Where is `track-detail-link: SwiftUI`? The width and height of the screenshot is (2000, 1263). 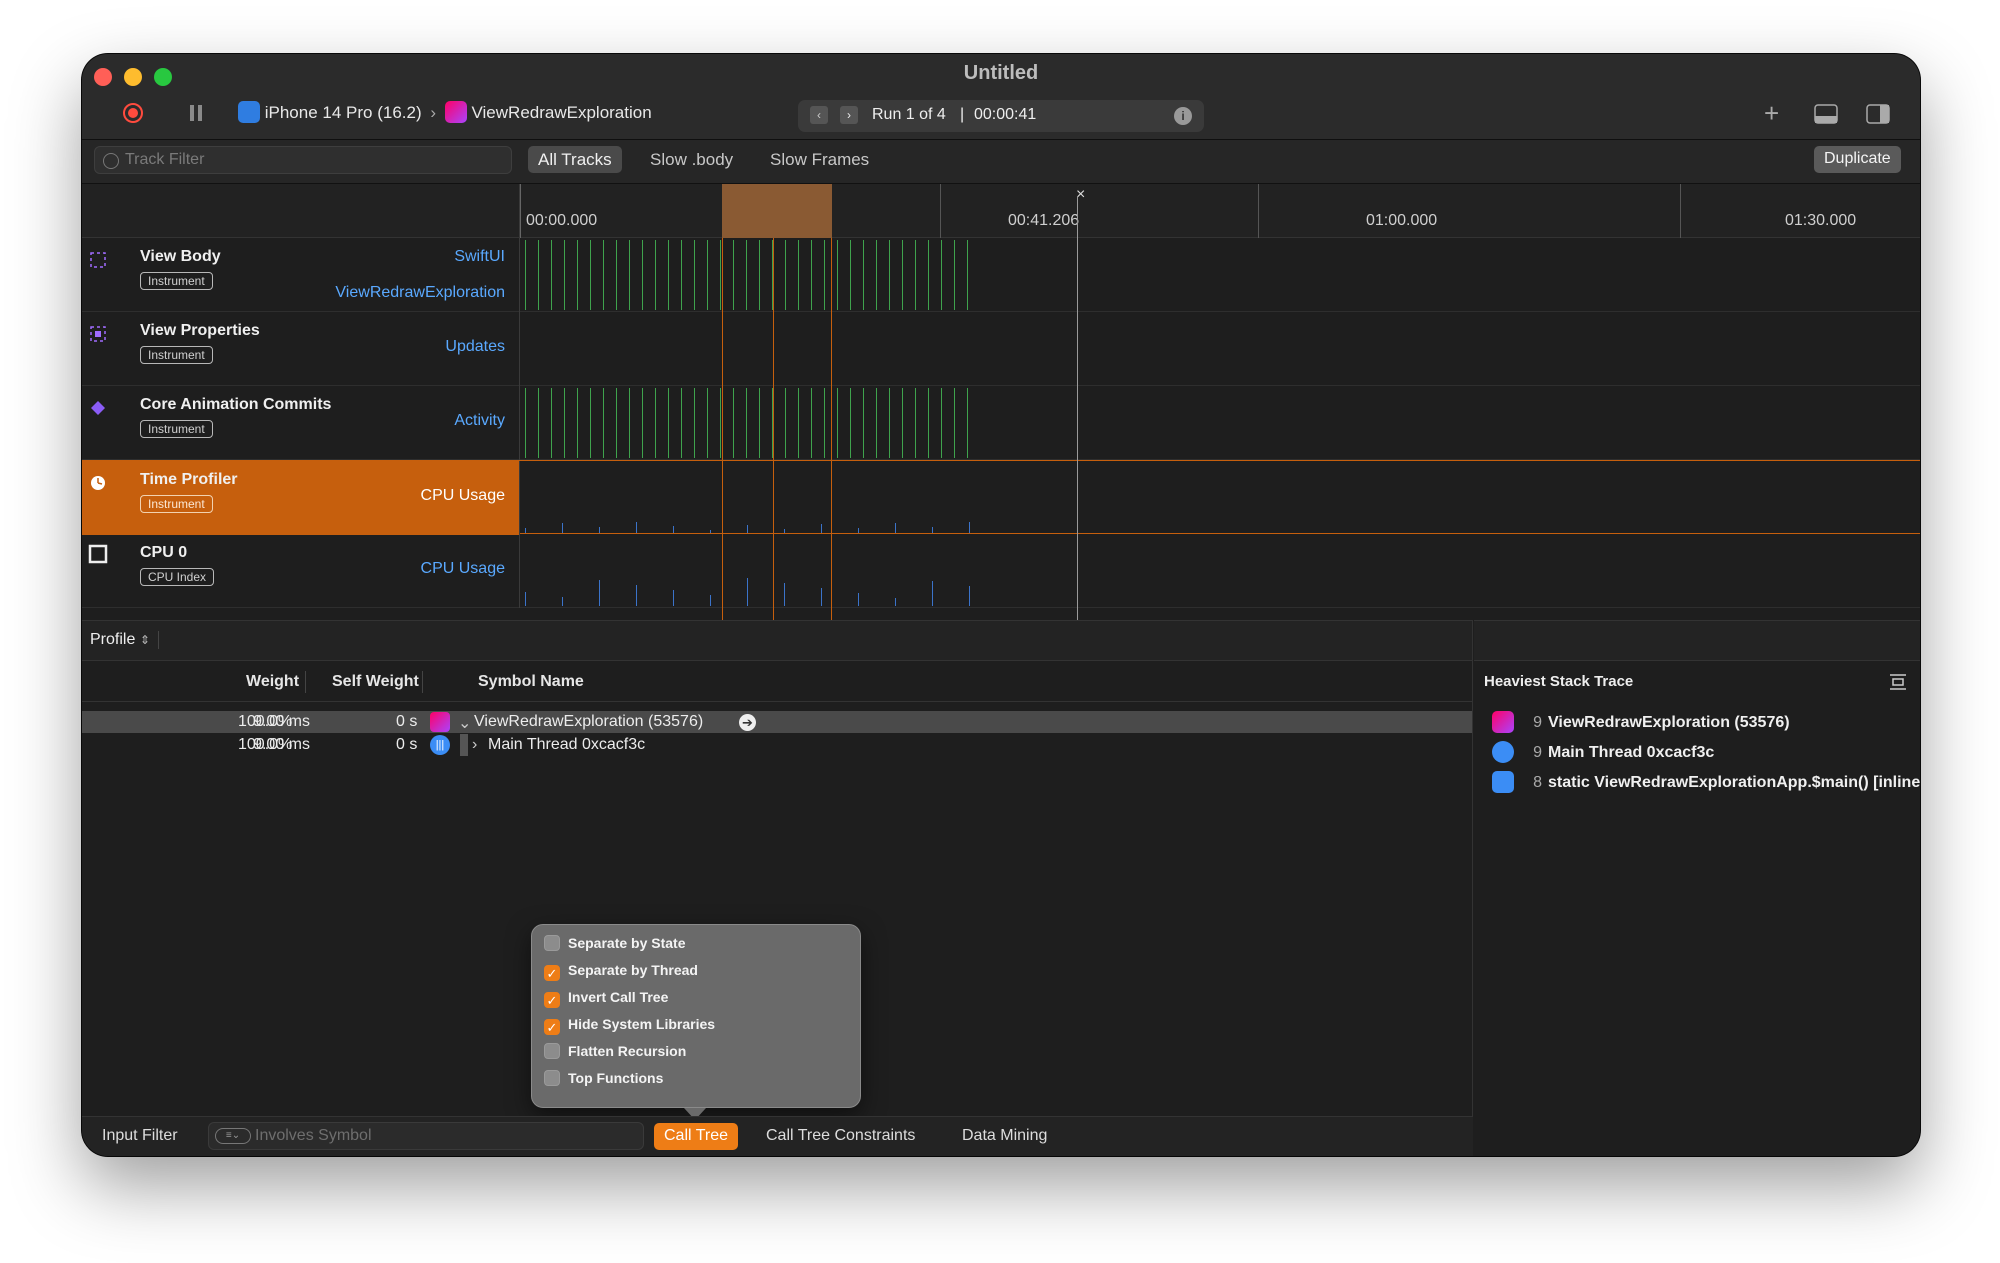 track-detail-link: SwiftUI is located at coordinates (479, 257).